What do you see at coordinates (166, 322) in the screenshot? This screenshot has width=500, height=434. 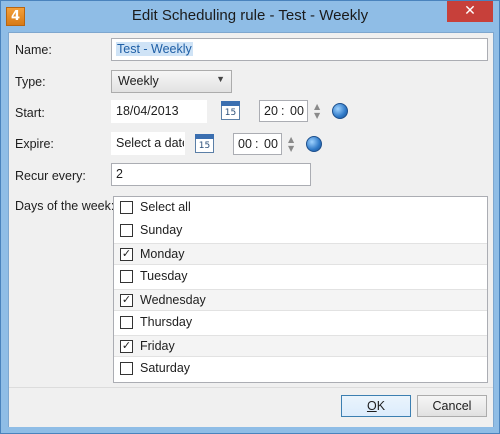 I see `day-label: Thursday` at bounding box center [166, 322].